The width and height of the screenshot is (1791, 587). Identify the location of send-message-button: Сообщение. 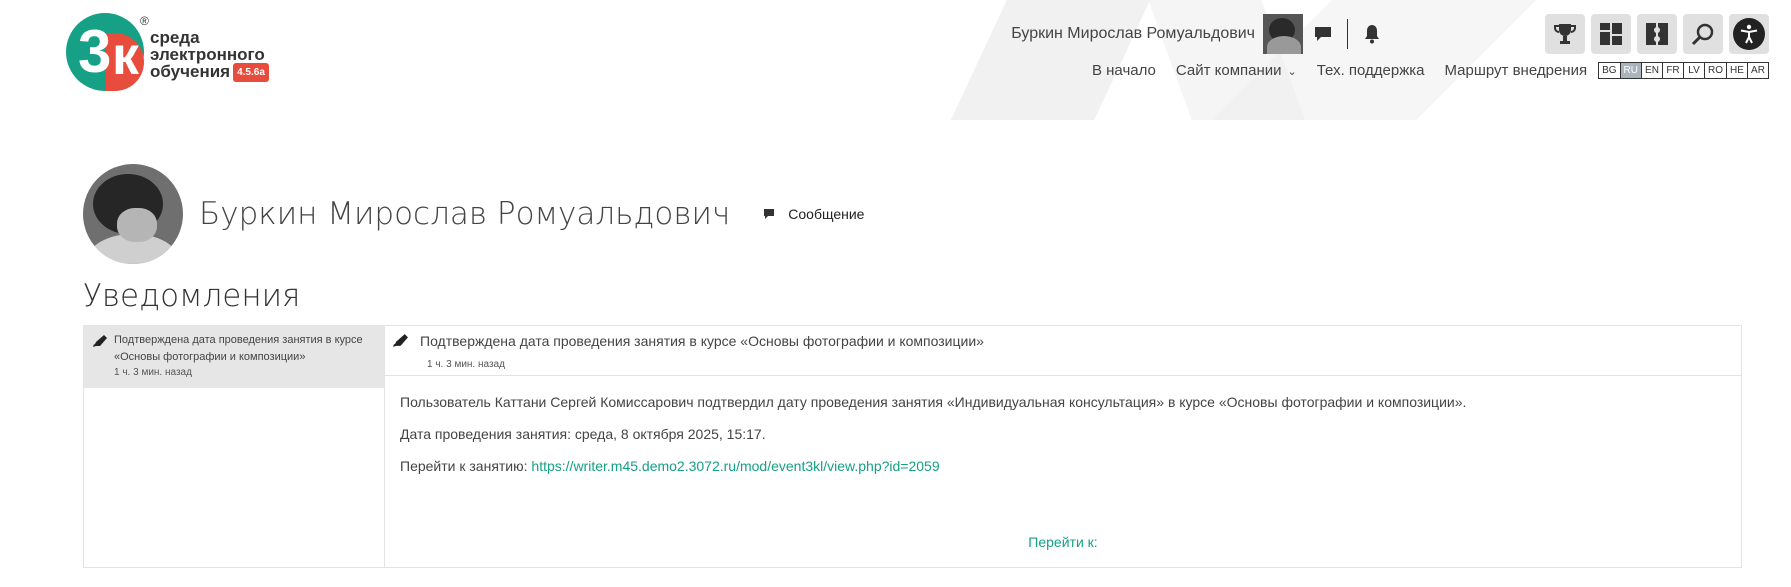
(814, 214).